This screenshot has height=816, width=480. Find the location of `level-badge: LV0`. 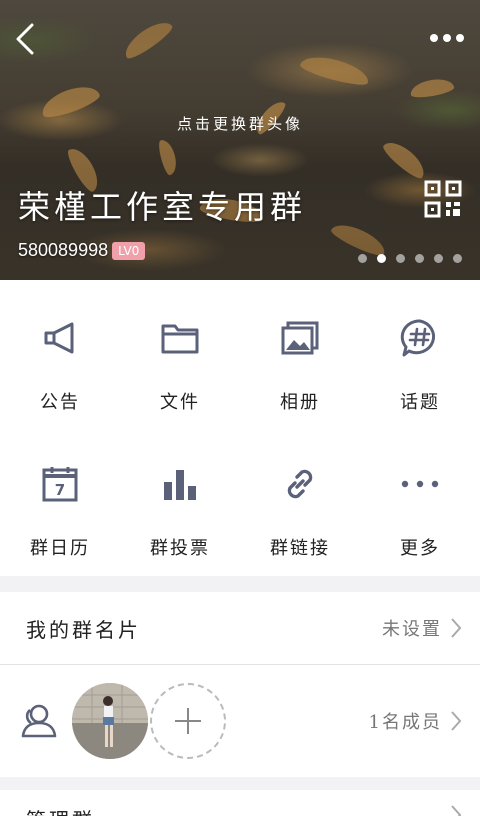

level-badge: LV0 is located at coordinates (129, 250).